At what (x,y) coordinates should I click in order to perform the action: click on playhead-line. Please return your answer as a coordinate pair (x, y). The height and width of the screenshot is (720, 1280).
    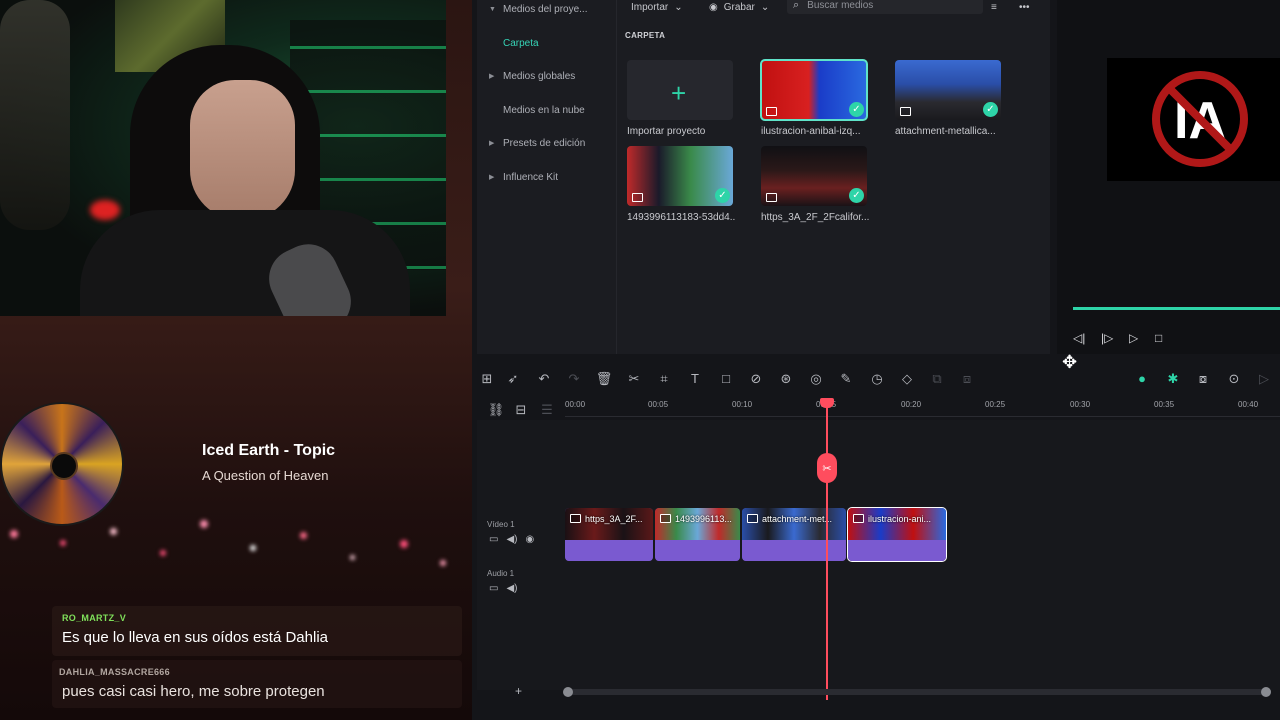
    Looking at the image, I should click on (827, 549).